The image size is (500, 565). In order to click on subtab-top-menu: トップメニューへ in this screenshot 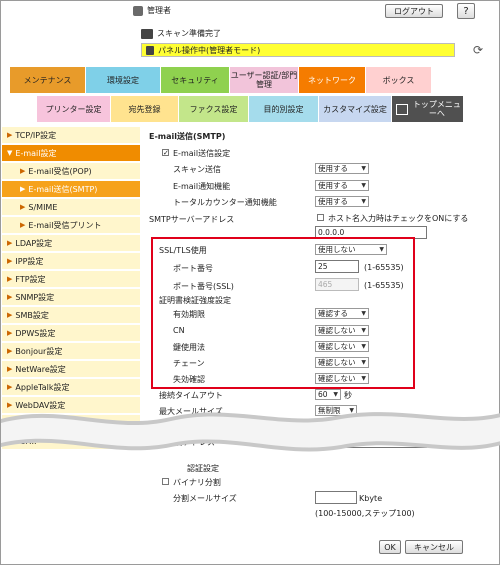, I will do `click(428, 109)`.